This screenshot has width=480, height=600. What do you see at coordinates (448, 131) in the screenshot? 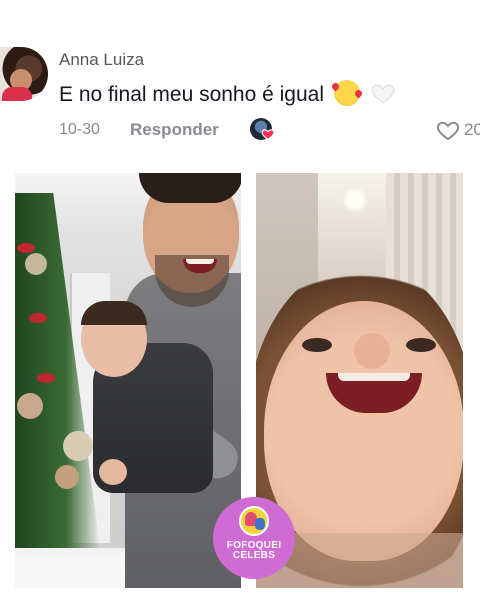
I see `heart-outline-icon` at bounding box center [448, 131].